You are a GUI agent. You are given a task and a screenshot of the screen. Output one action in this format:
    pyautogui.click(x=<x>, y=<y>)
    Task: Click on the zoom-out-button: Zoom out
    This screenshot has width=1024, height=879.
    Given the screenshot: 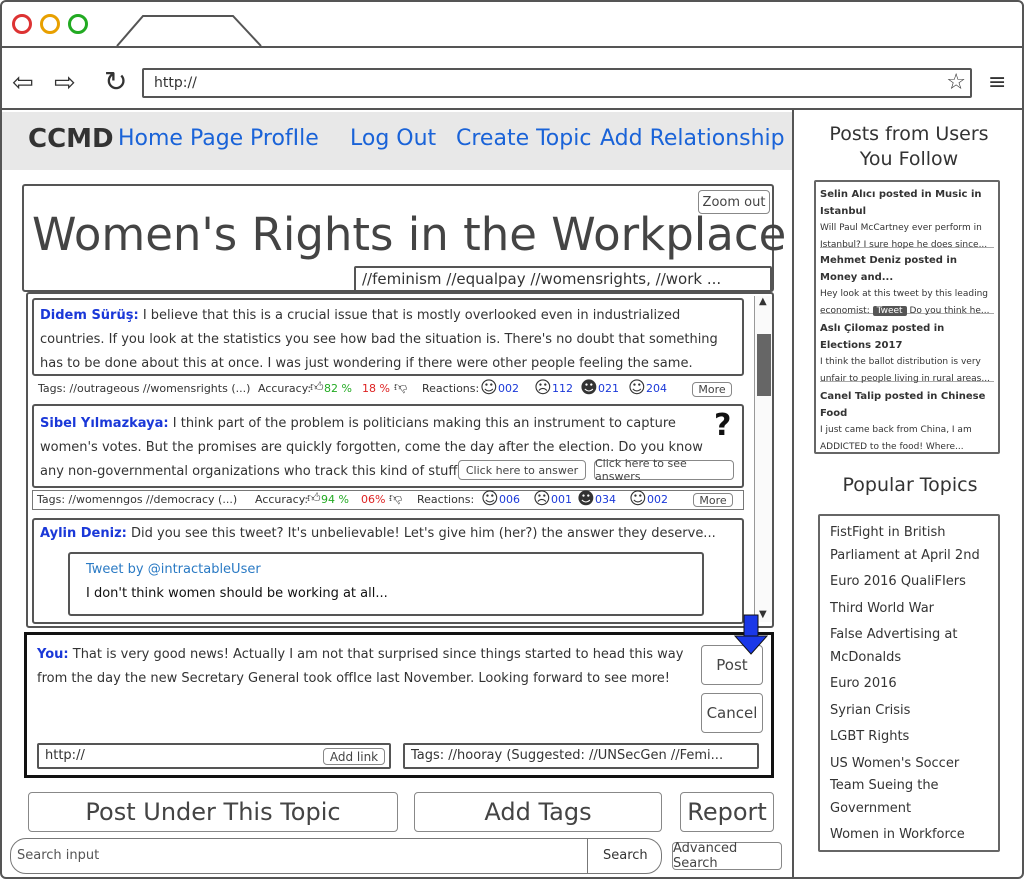 What is the action you would take?
    pyautogui.click(x=734, y=202)
    